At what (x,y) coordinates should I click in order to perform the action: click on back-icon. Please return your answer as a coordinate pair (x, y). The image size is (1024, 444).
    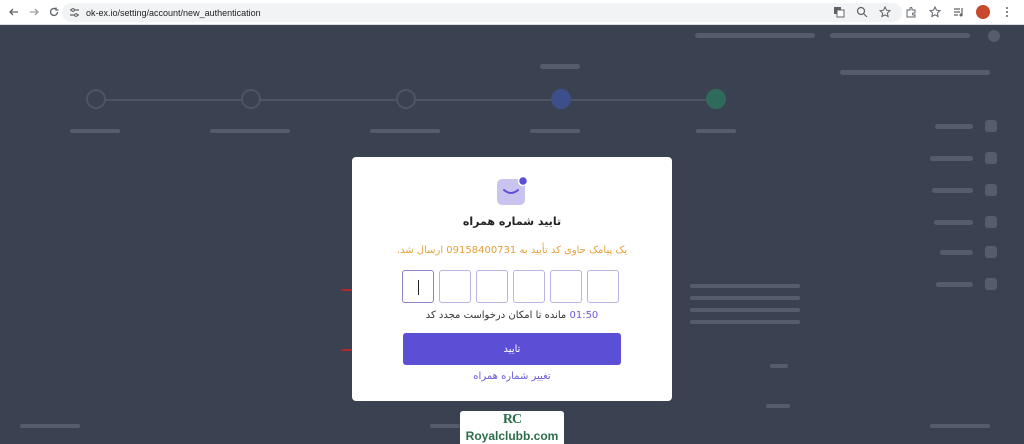
    Looking at the image, I should click on (14, 12).